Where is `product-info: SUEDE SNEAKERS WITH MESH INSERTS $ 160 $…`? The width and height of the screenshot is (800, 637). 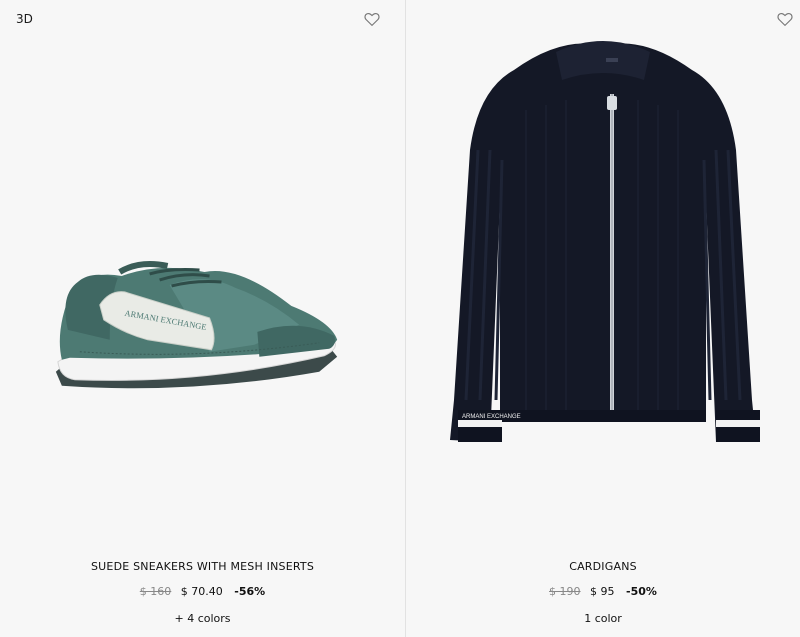 product-info: SUEDE SNEAKERS WITH MESH INSERTS $ 160 $… is located at coordinates (202, 592).